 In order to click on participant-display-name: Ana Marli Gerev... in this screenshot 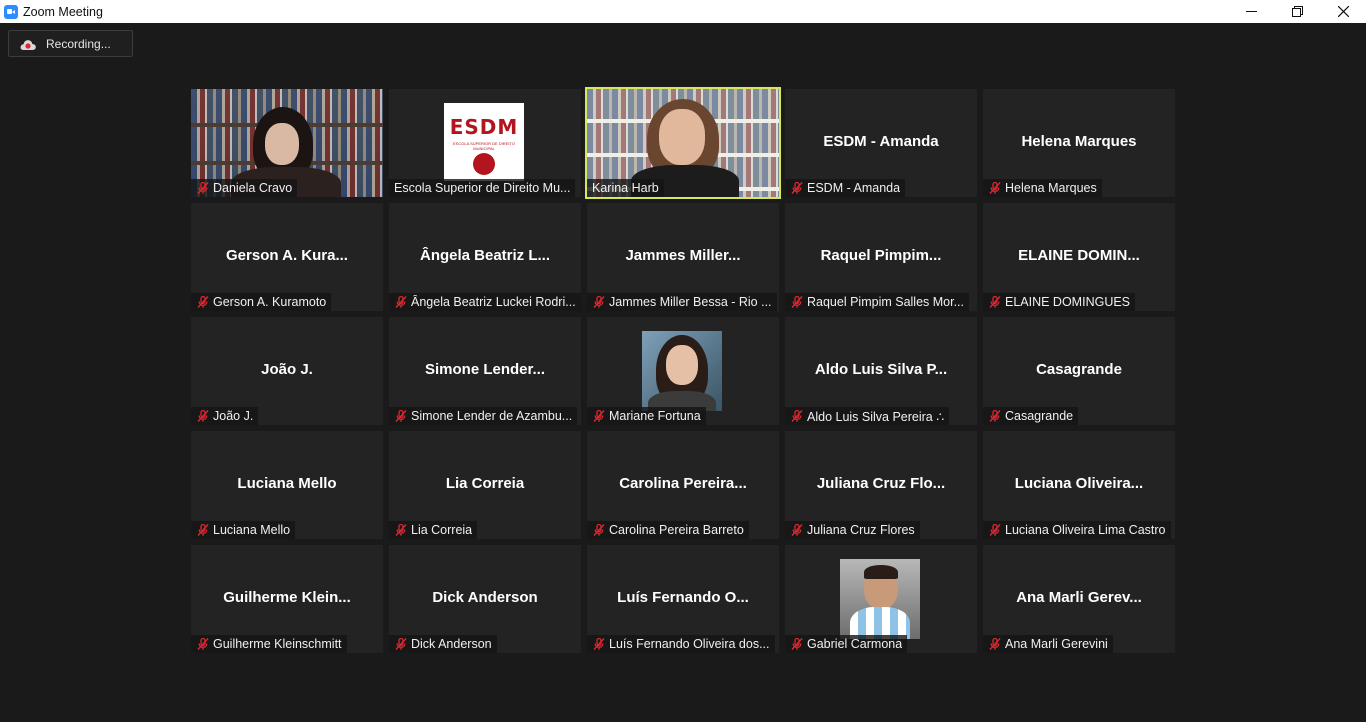, I will do `click(1079, 597)`.